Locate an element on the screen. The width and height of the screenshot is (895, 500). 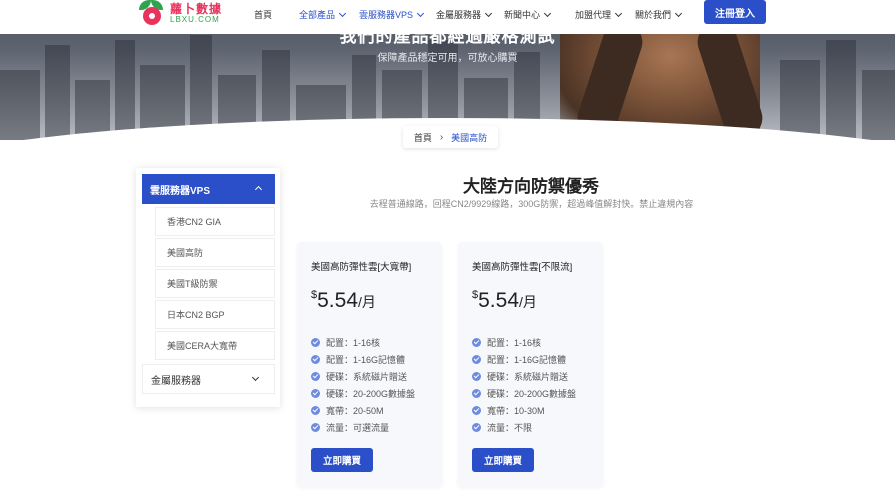
nav-all-products: 全部產品 is located at coordinates (323, 14).